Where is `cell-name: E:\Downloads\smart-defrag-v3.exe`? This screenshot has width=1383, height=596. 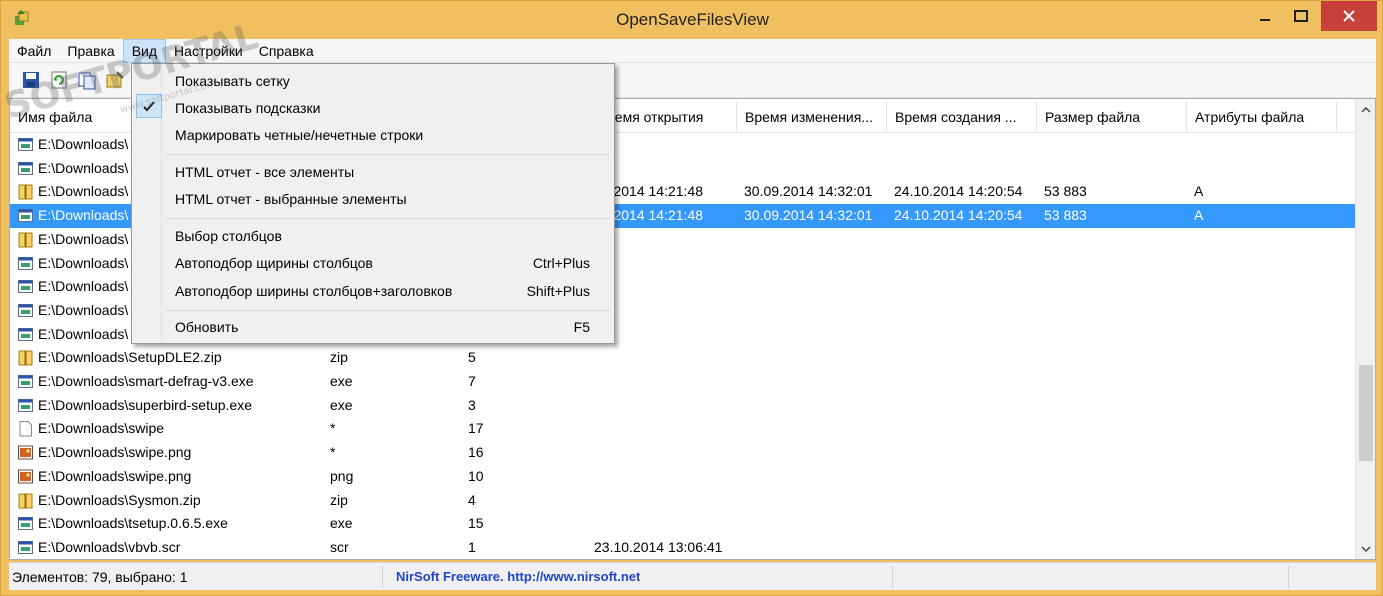 cell-name: E:\Downloads\smart-defrag-v3.exe is located at coordinates (146, 381).